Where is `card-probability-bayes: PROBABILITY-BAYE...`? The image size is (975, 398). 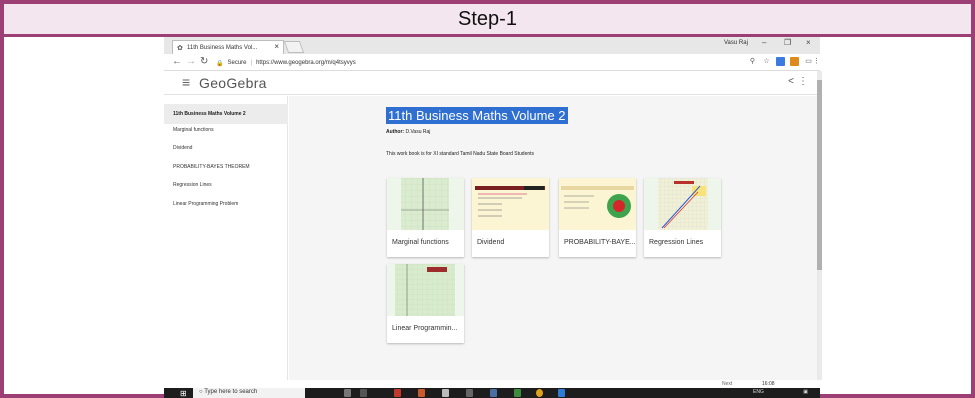
card-probability-bayes: PROBABILITY-BAYE... is located at coordinates (597, 217).